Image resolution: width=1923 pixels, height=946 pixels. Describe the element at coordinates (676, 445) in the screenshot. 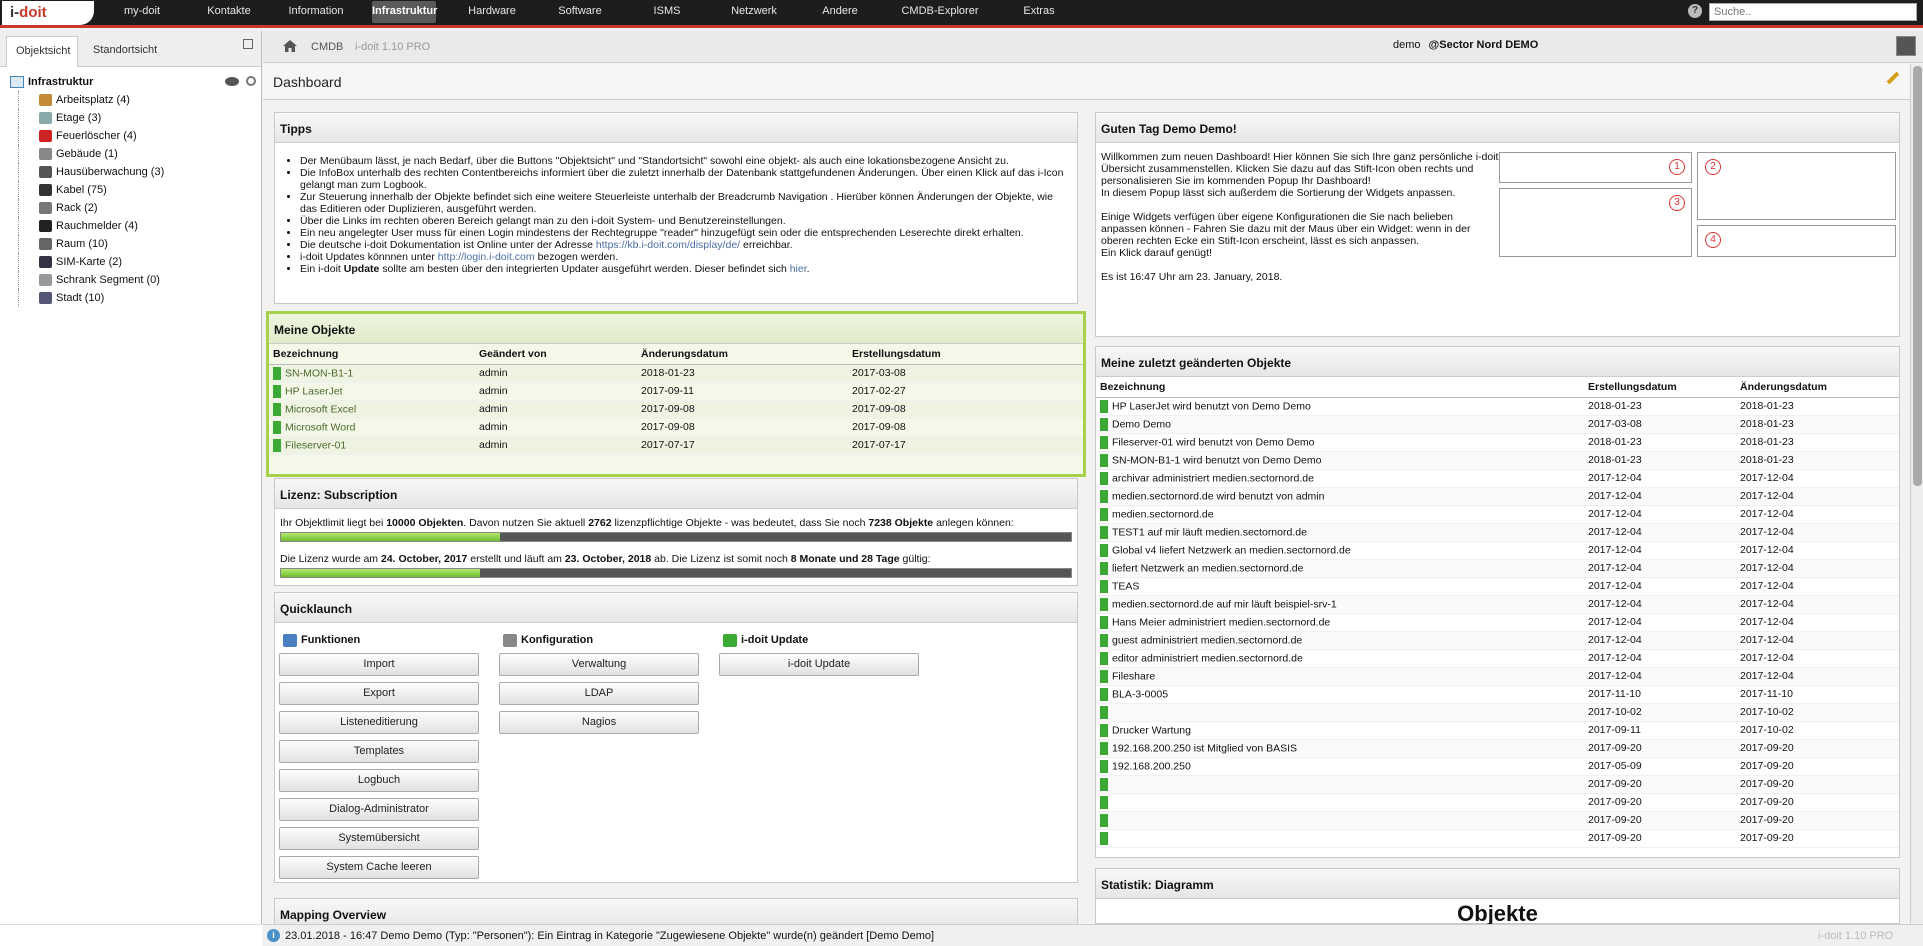

I see `table-row: Fileserver-01 admin 2017-07-17 2017-07-17` at that location.